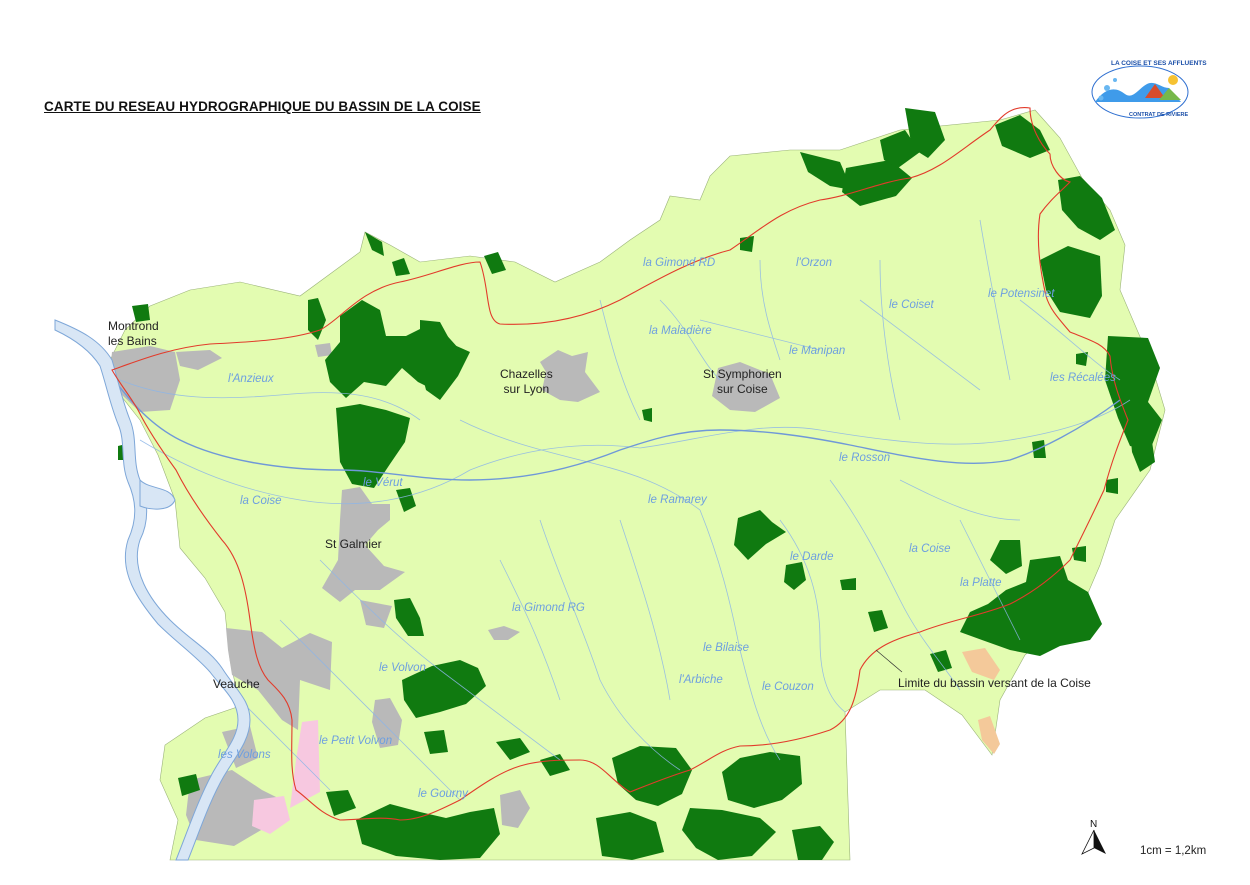 The image size is (1250, 885). Describe the element at coordinates (526, 381) in the screenshot. I see `town-label-chazelles: Chazelles sur Lyon` at that location.